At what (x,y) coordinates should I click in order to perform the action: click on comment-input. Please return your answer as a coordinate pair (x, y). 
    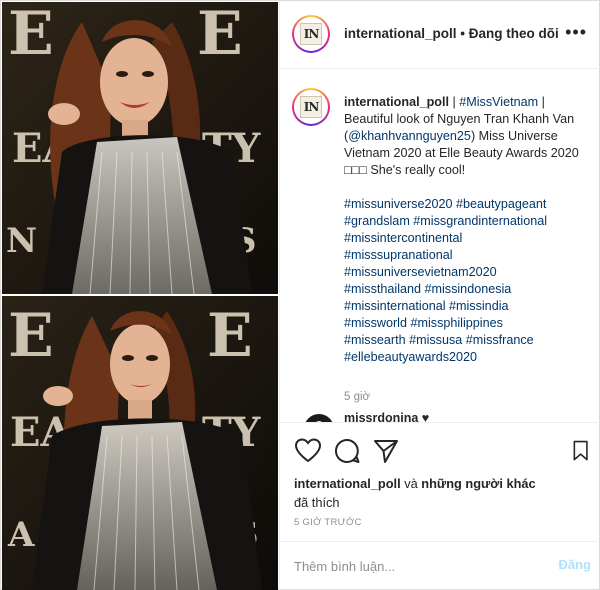
    Looking at the image, I should click on (414, 566).